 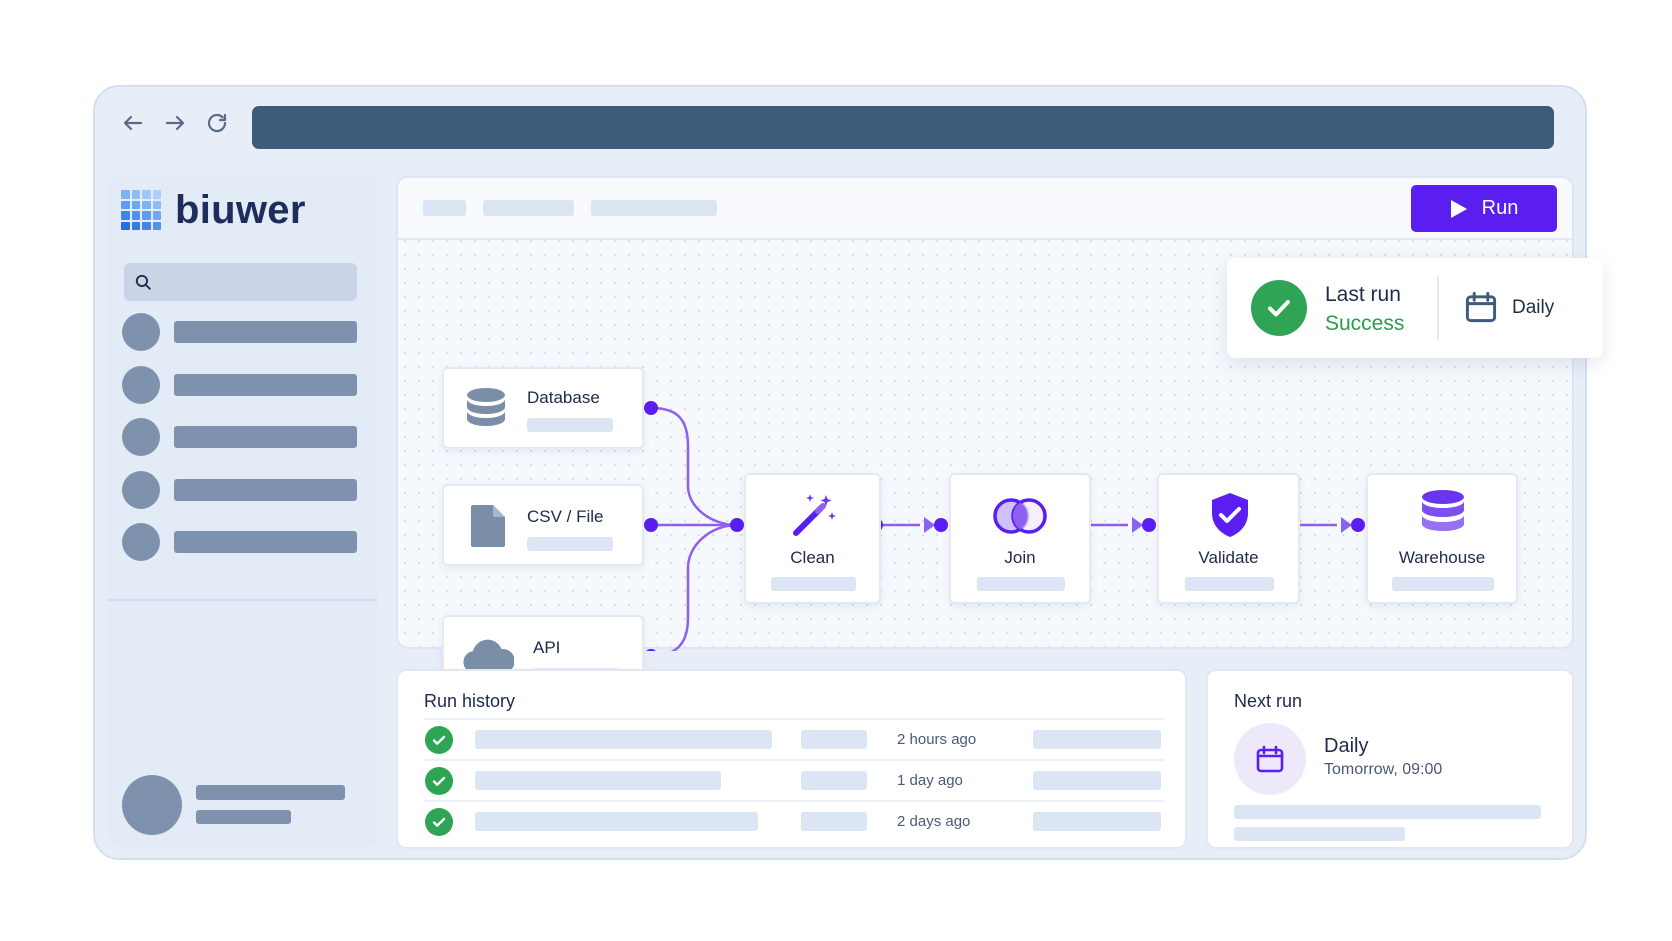 What do you see at coordinates (1020, 538) in the screenshot?
I see `step-node-join: Join` at bounding box center [1020, 538].